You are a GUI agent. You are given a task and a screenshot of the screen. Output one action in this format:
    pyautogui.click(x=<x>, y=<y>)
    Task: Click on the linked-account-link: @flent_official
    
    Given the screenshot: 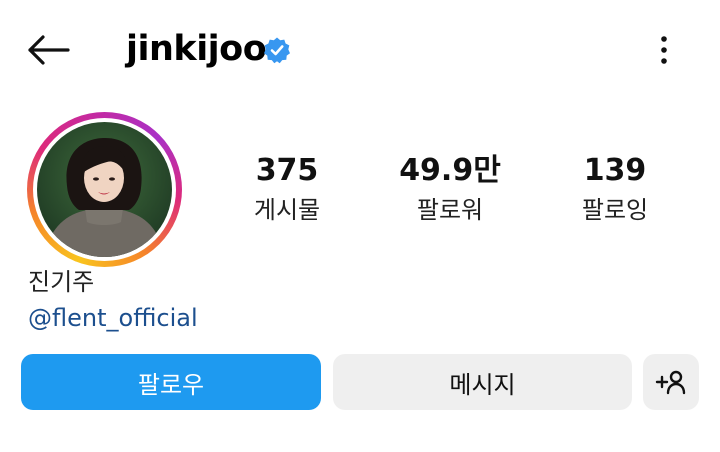 What is the action you would take?
    pyautogui.click(x=113, y=318)
    